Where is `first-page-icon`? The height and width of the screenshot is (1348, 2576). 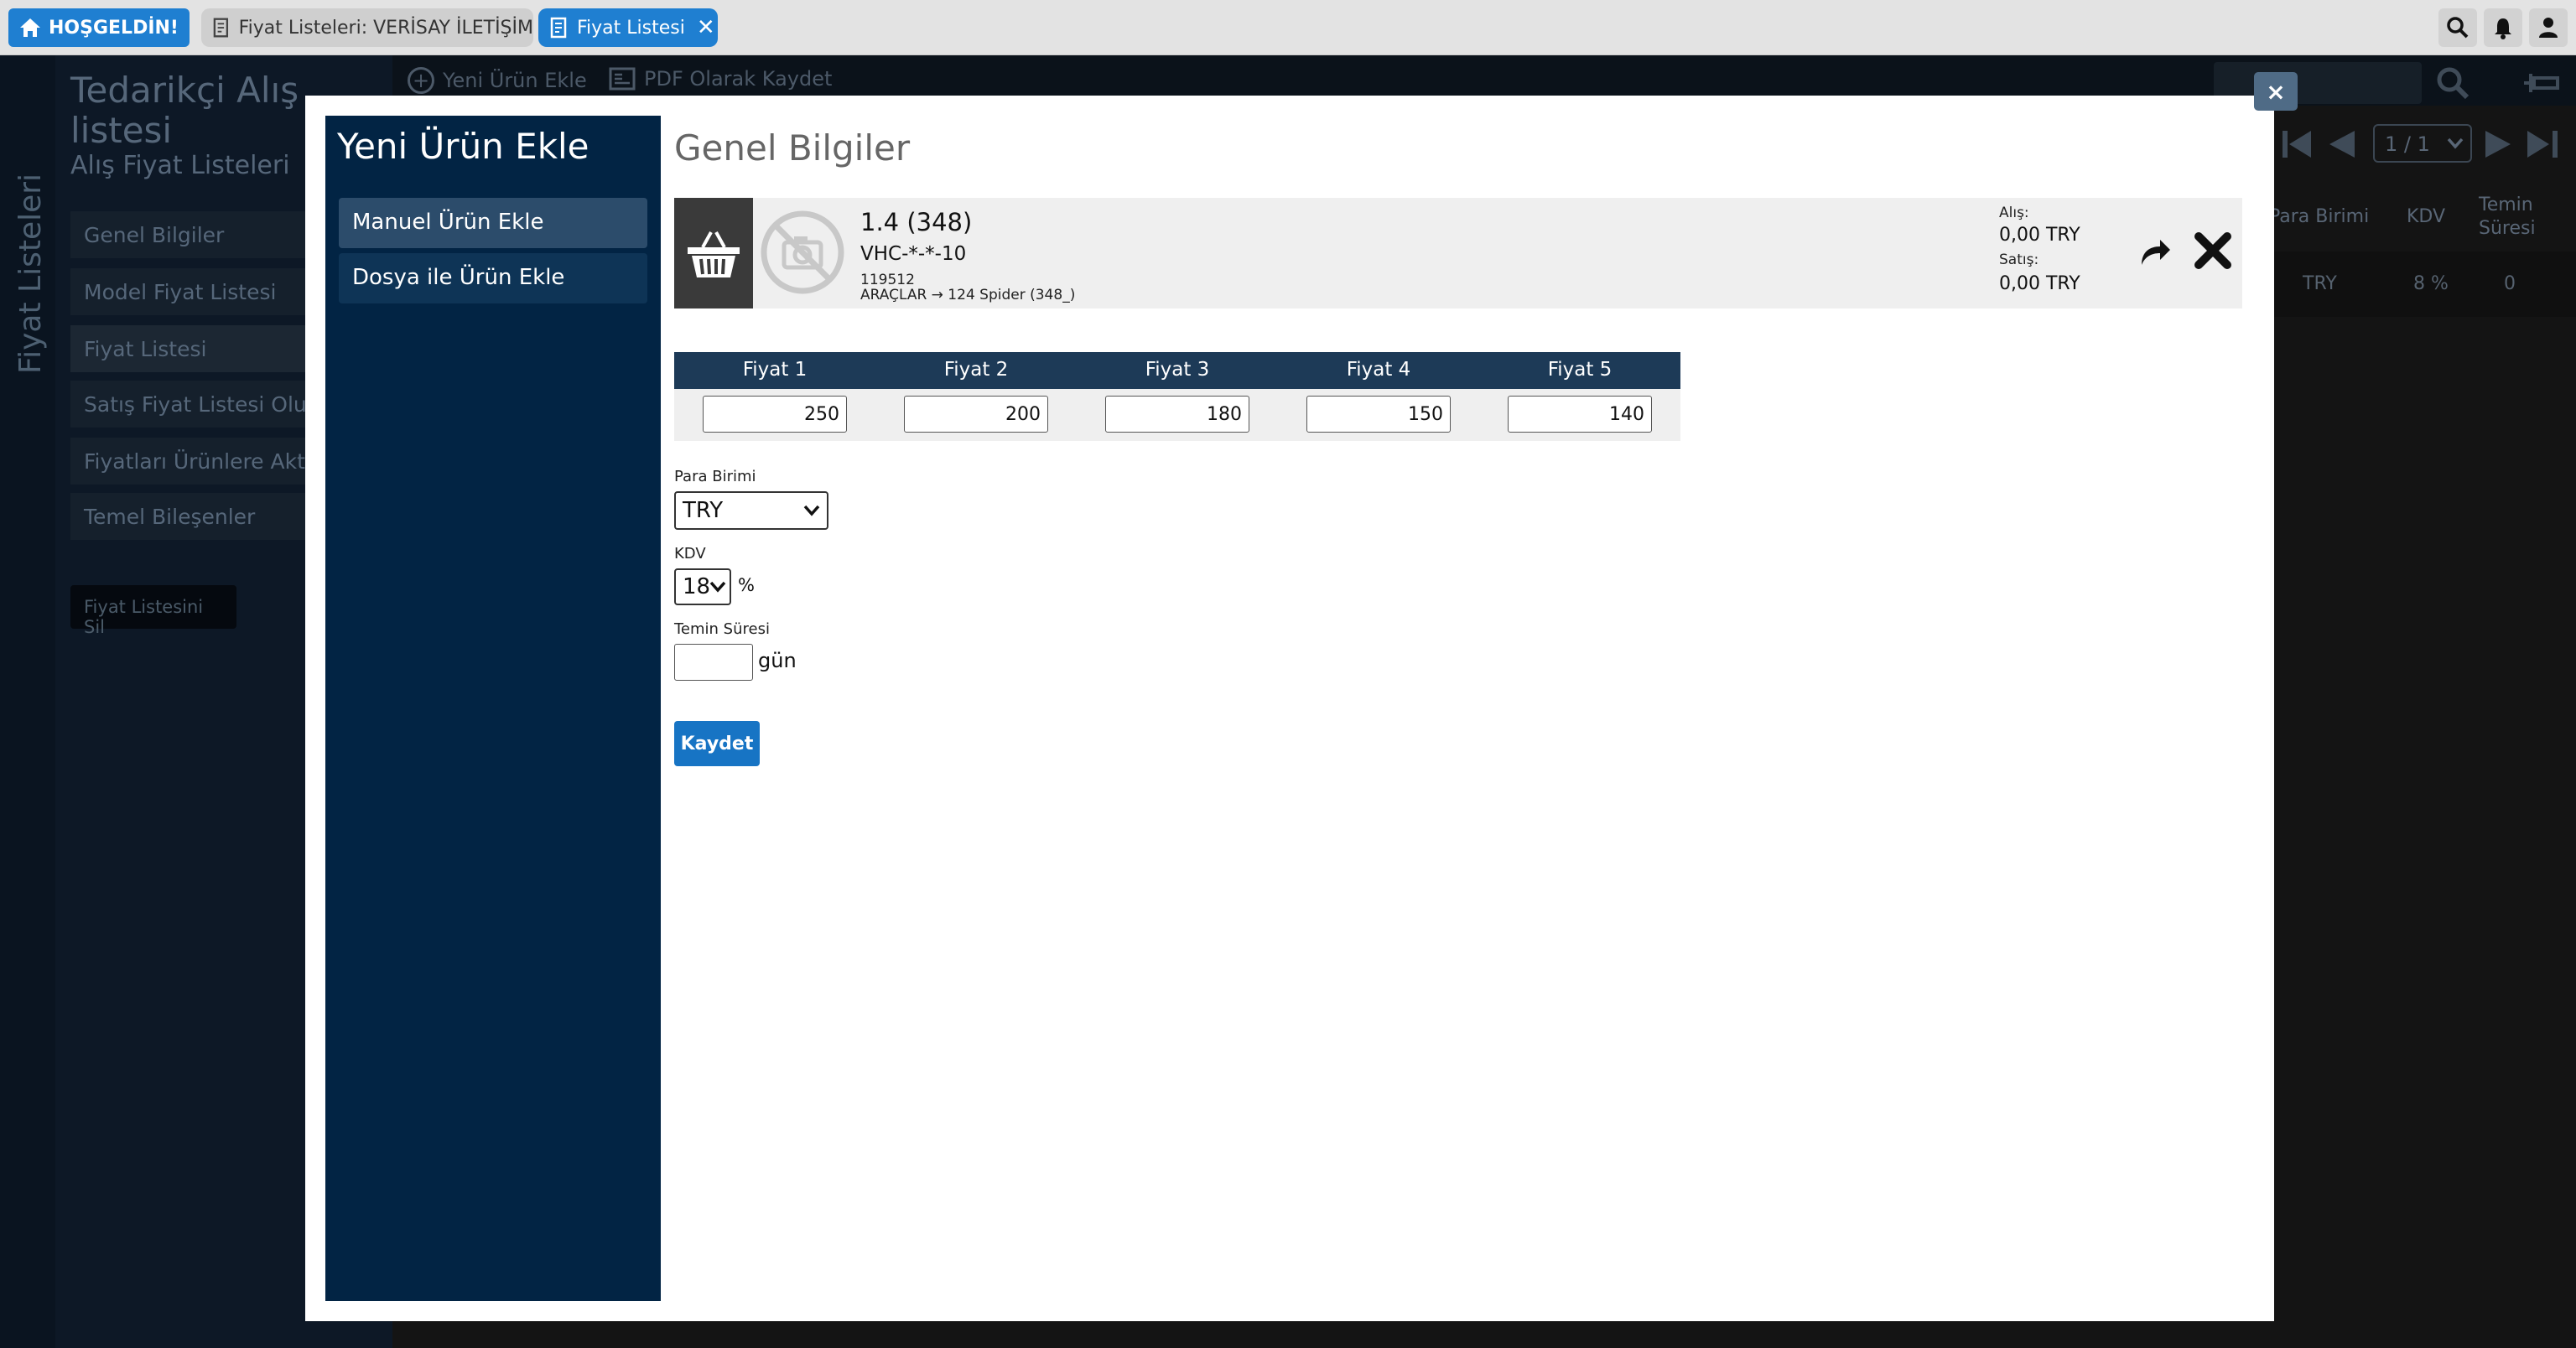 first-page-icon is located at coordinates (2297, 144).